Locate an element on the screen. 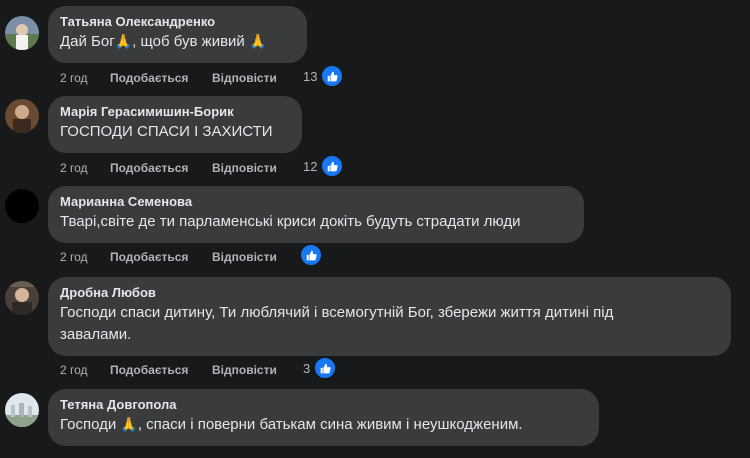  comment-author: Марианна Семенова is located at coordinates (316, 202).